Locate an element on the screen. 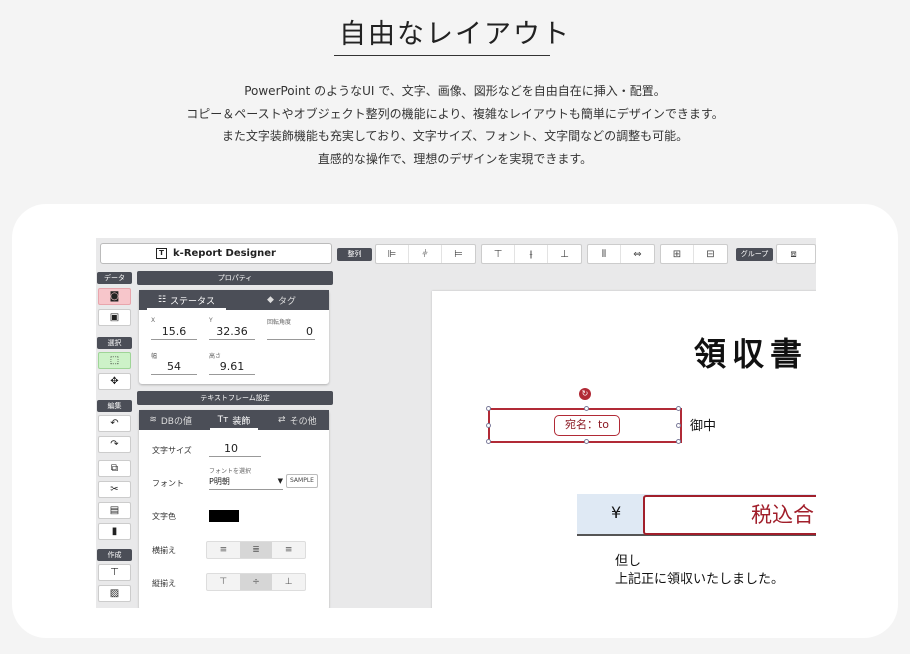  trash-icon: ▮ is located at coordinates (114, 531).